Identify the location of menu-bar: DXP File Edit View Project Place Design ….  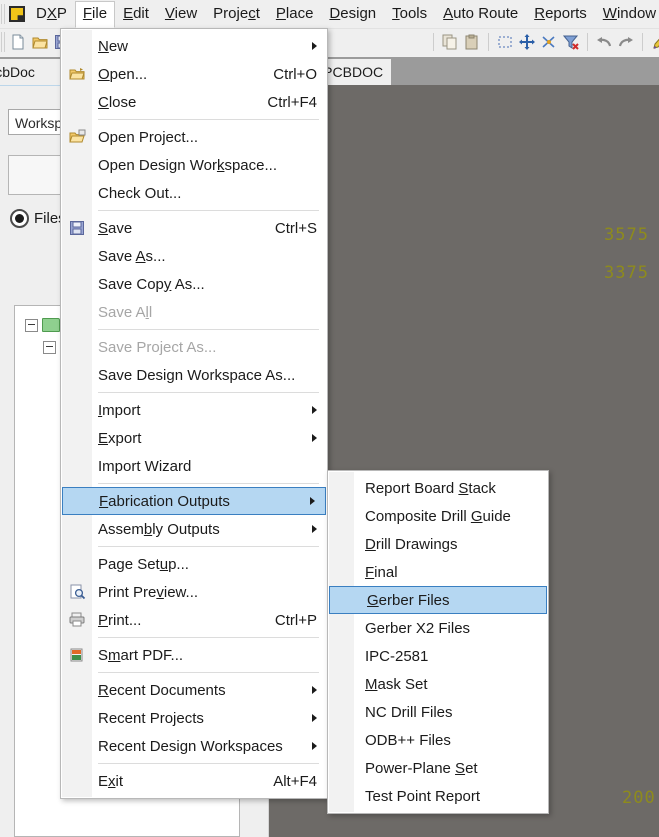
(329, 14).